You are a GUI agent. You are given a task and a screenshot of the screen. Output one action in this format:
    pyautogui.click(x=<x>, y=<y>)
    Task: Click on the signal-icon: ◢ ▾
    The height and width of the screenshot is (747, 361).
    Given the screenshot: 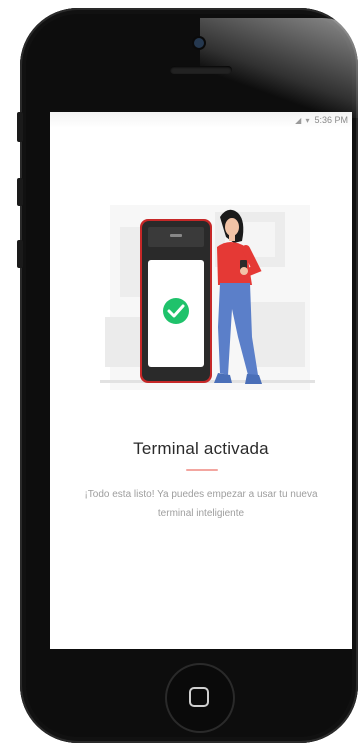 What is the action you would take?
    pyautogui.click(x=303, y=120)
    